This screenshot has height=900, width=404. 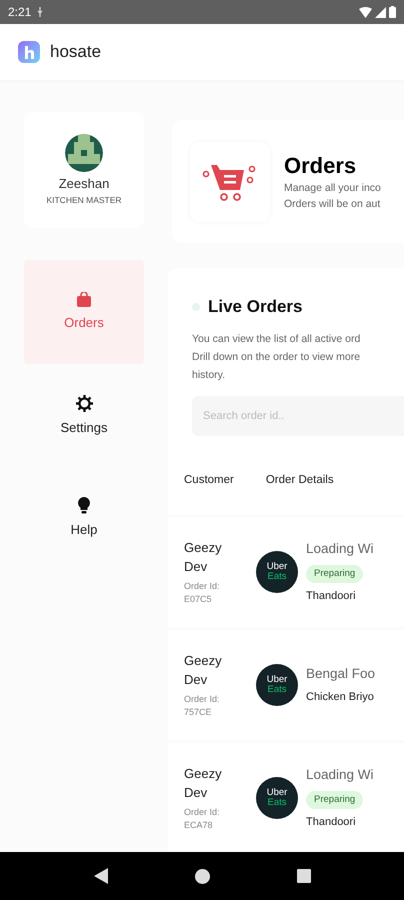 I want to click on profile-name: Zeeshan, so click(x=84, y=184).